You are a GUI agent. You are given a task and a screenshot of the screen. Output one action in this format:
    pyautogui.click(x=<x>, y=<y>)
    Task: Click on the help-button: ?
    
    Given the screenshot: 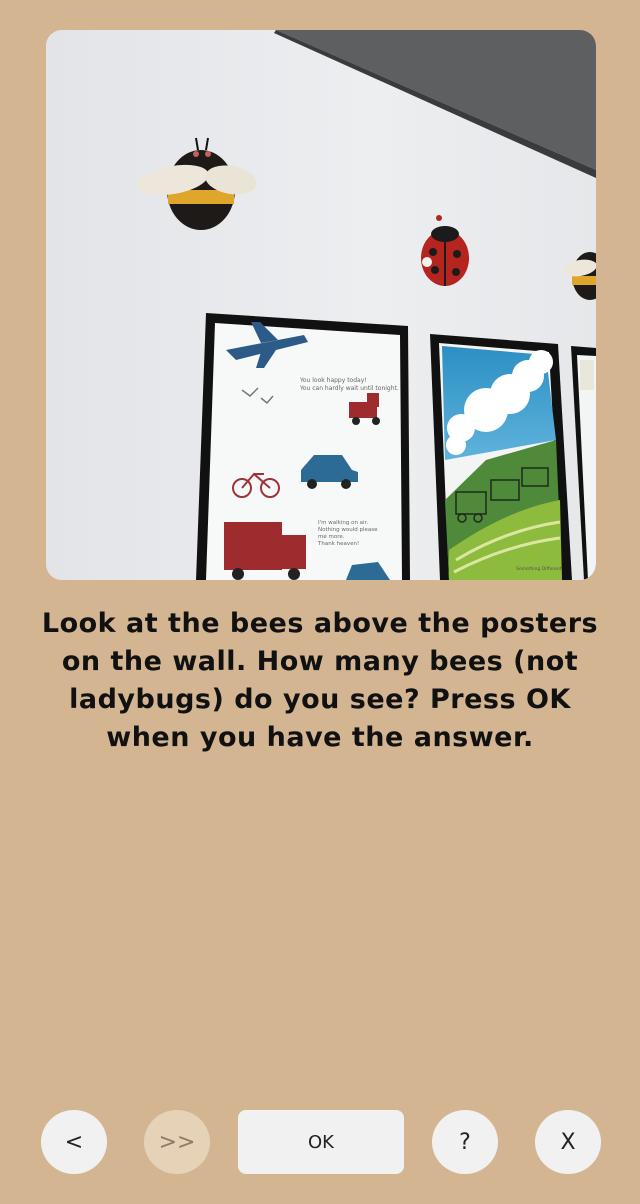 What is the action you would take?
    pyautogui.click(x=465, y=1142)
    